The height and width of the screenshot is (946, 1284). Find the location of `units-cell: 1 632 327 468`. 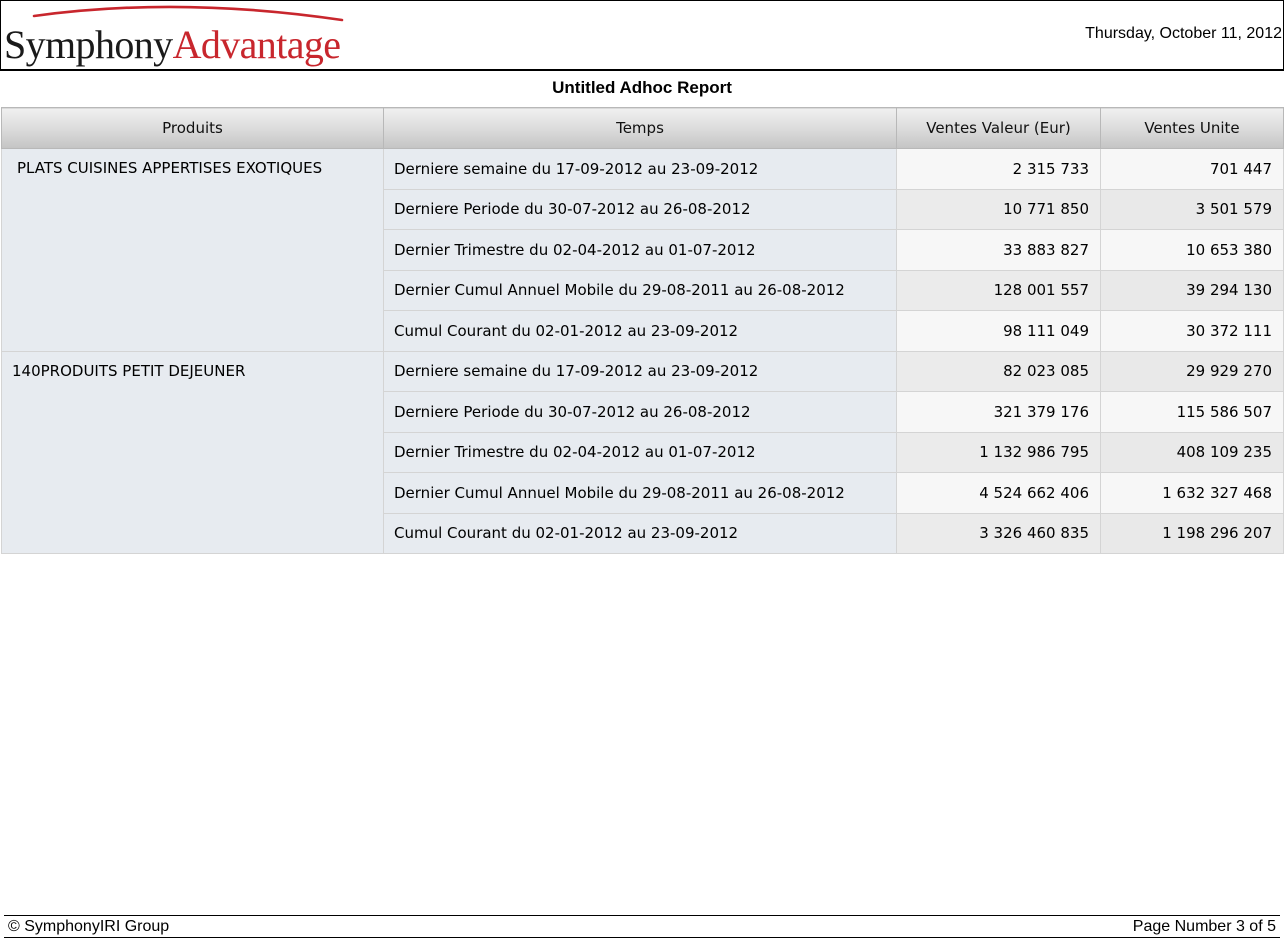

units-cell: 1 632 327 468 is located at coordinates (1192, 493).